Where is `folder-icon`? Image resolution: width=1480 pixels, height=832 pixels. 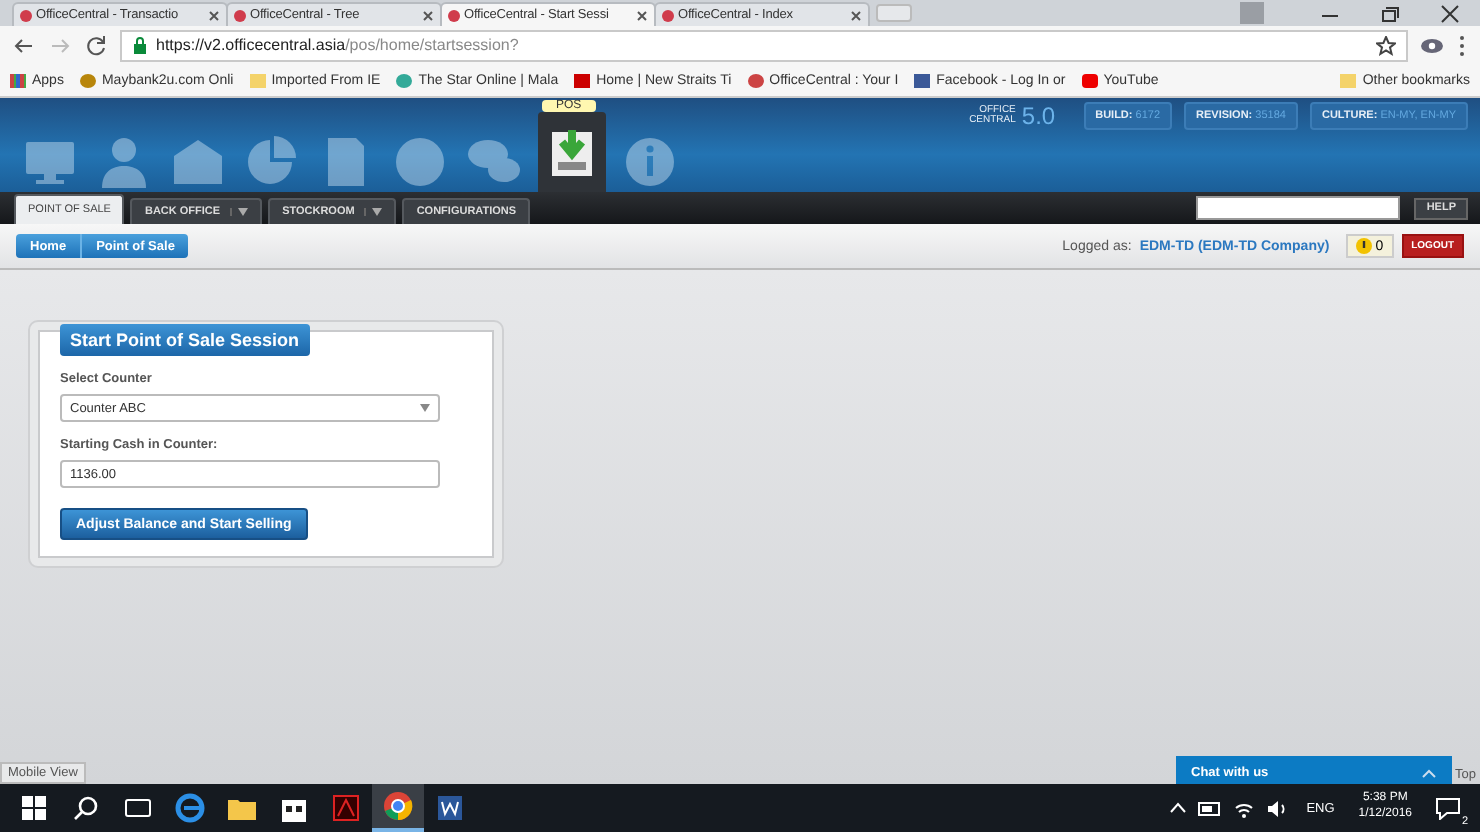
folder-icon is located at coordinates (1348, 80).